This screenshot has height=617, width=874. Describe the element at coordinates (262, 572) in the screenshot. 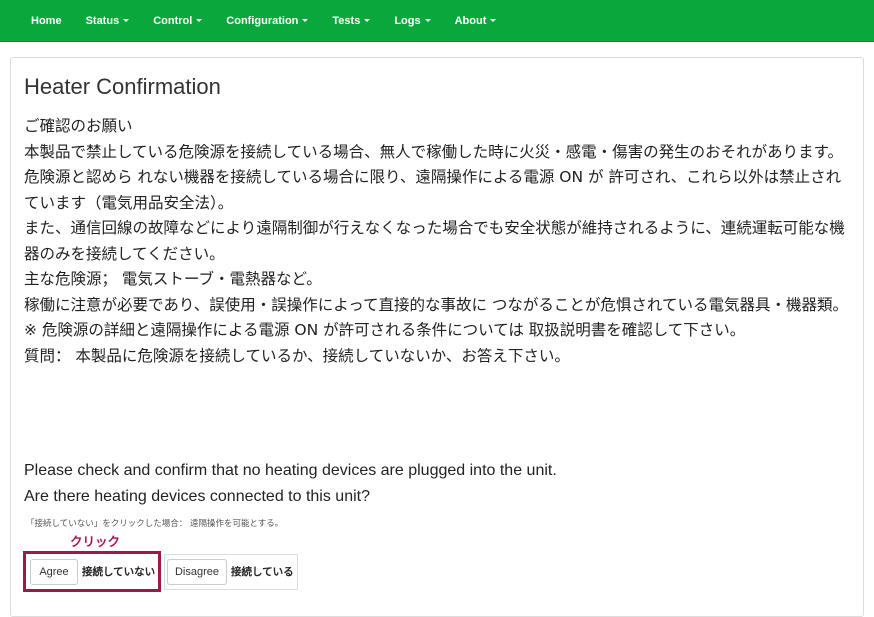

I see `disagree-caption: 接続している` at that location.